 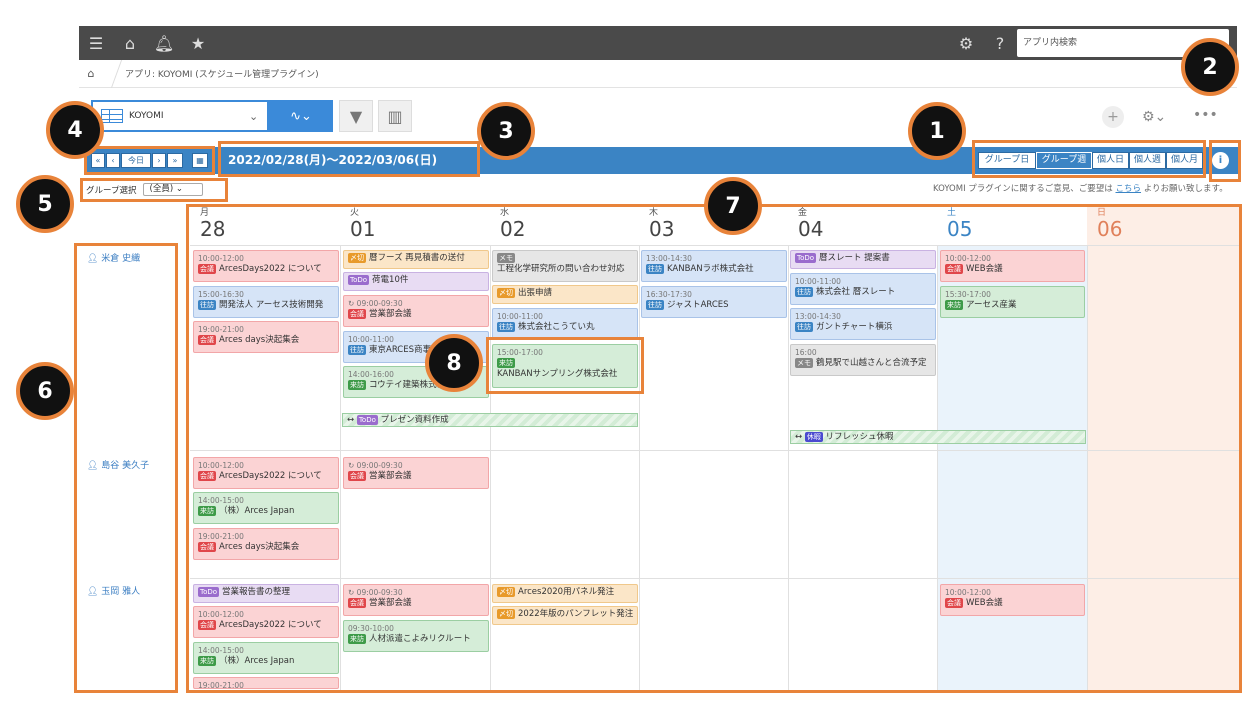 What do you see at coordinates (1210, 67) in the screenshot?
I see `callout-2: 2` at bounding box center [1210, 67].